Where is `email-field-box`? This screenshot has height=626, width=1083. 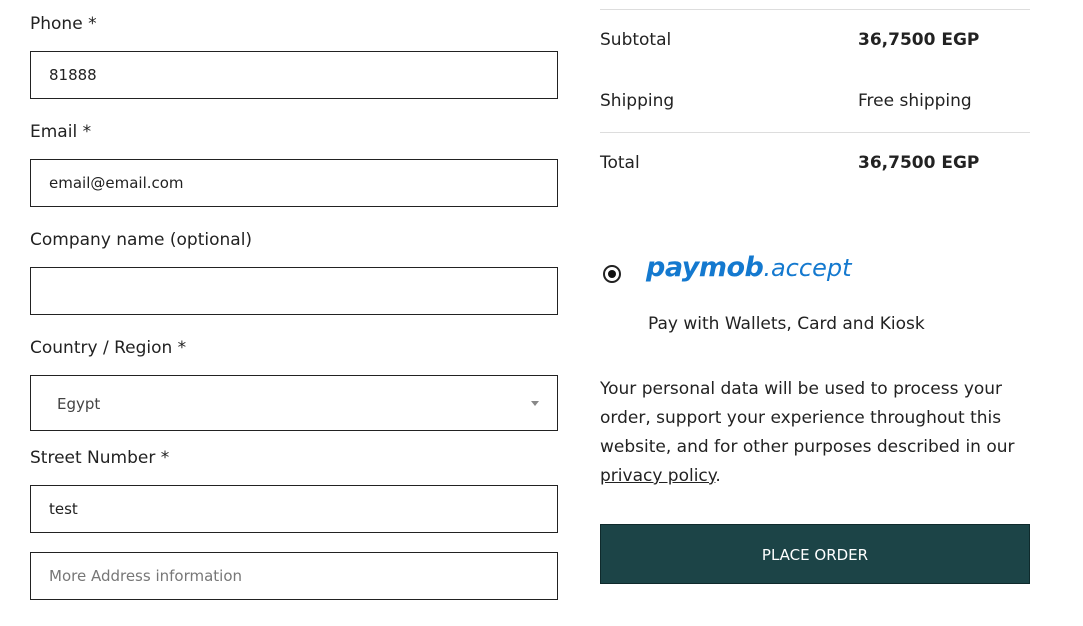
email-field-box is located at coordinates (294, 183).